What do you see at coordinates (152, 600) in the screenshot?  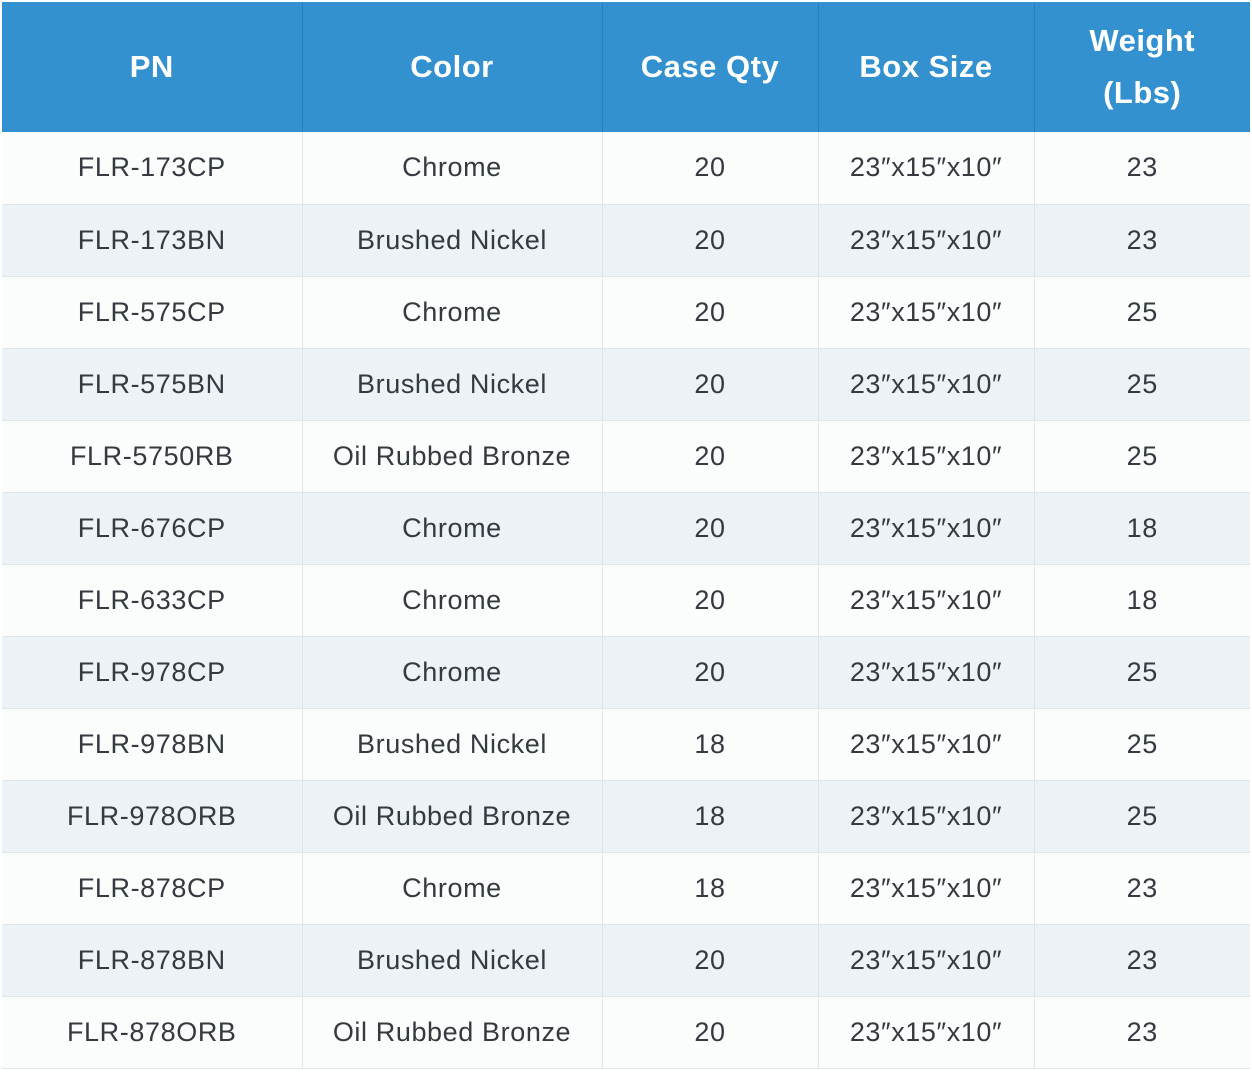 I see `cell-pn: FLR-633CP` at bounding box center [152, 600].